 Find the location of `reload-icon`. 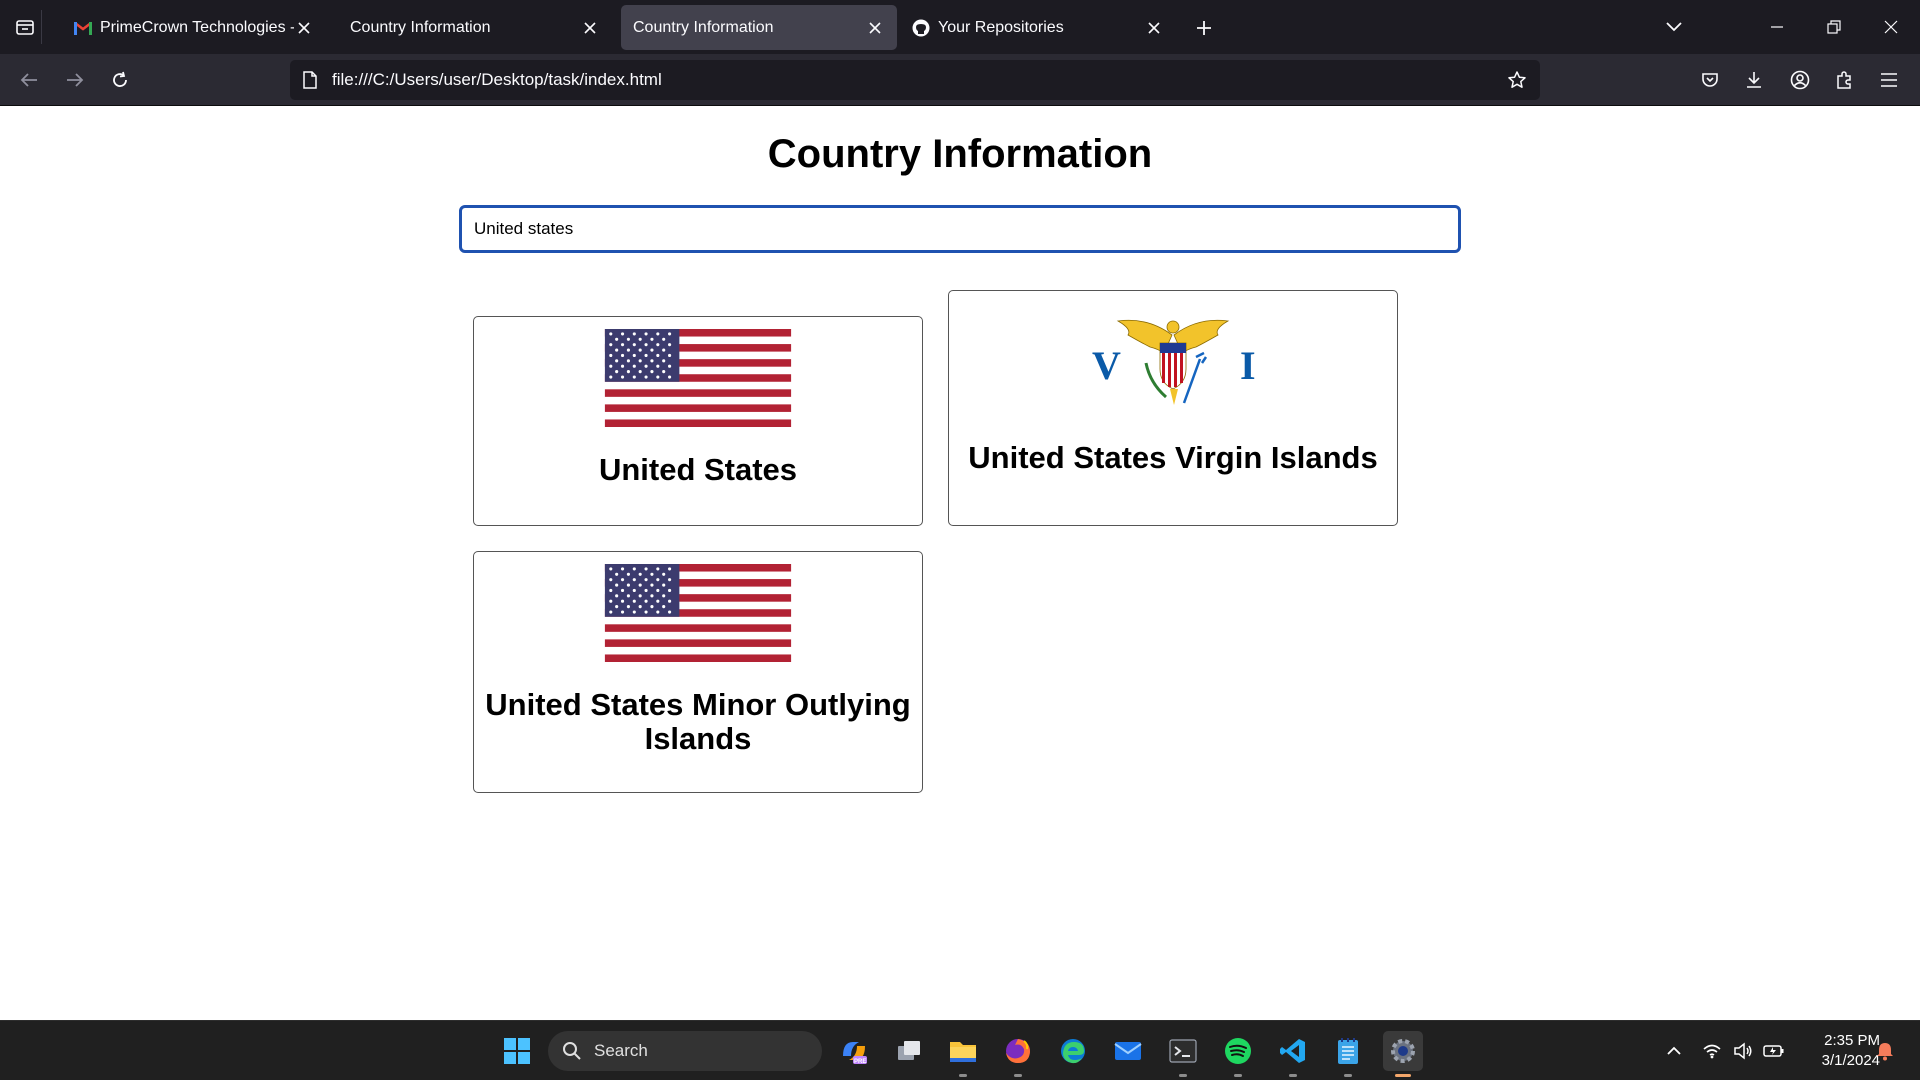

reload-icon is located at coordinates (120, 79).